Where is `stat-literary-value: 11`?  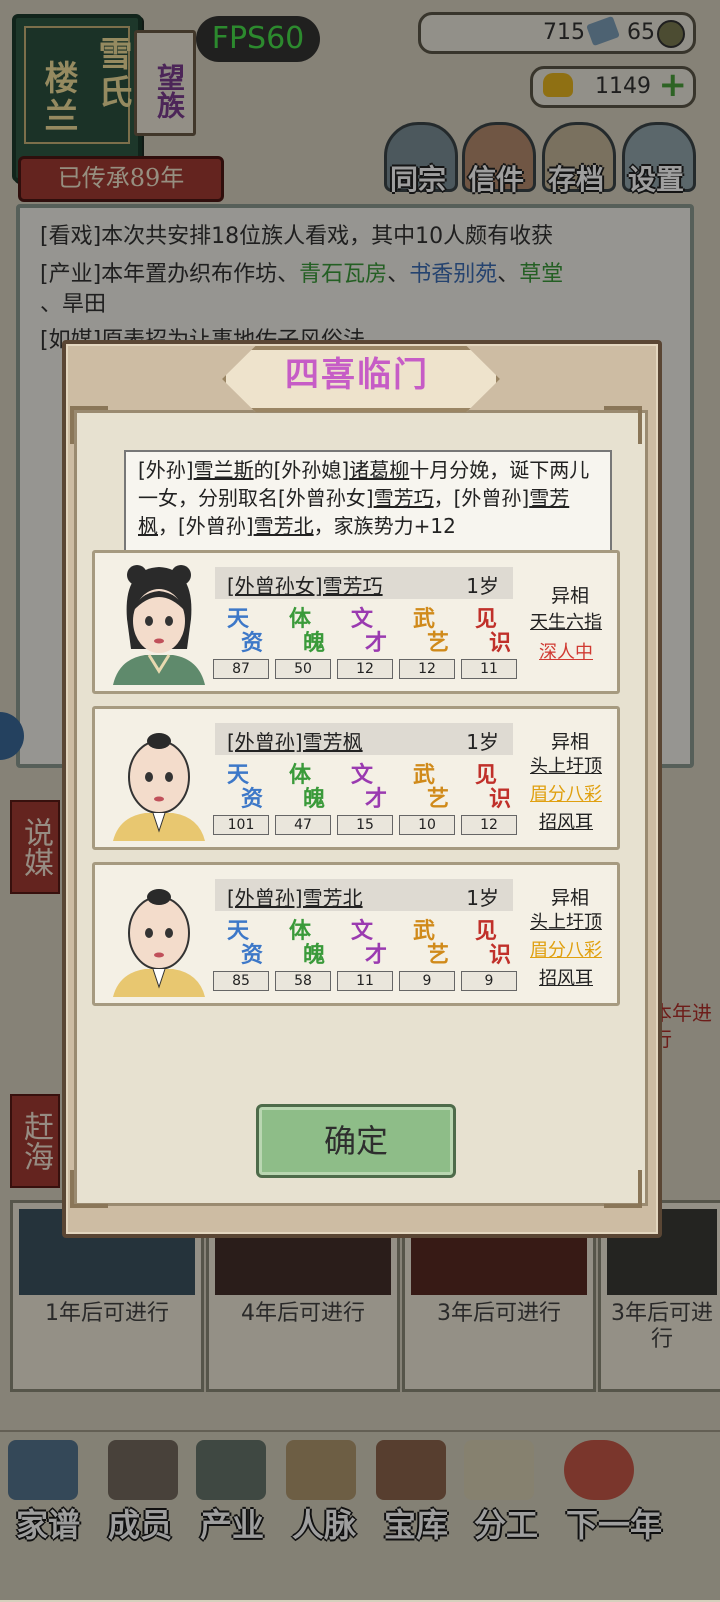 stat-literary-value: 11 is located at coordinates (365, 981).